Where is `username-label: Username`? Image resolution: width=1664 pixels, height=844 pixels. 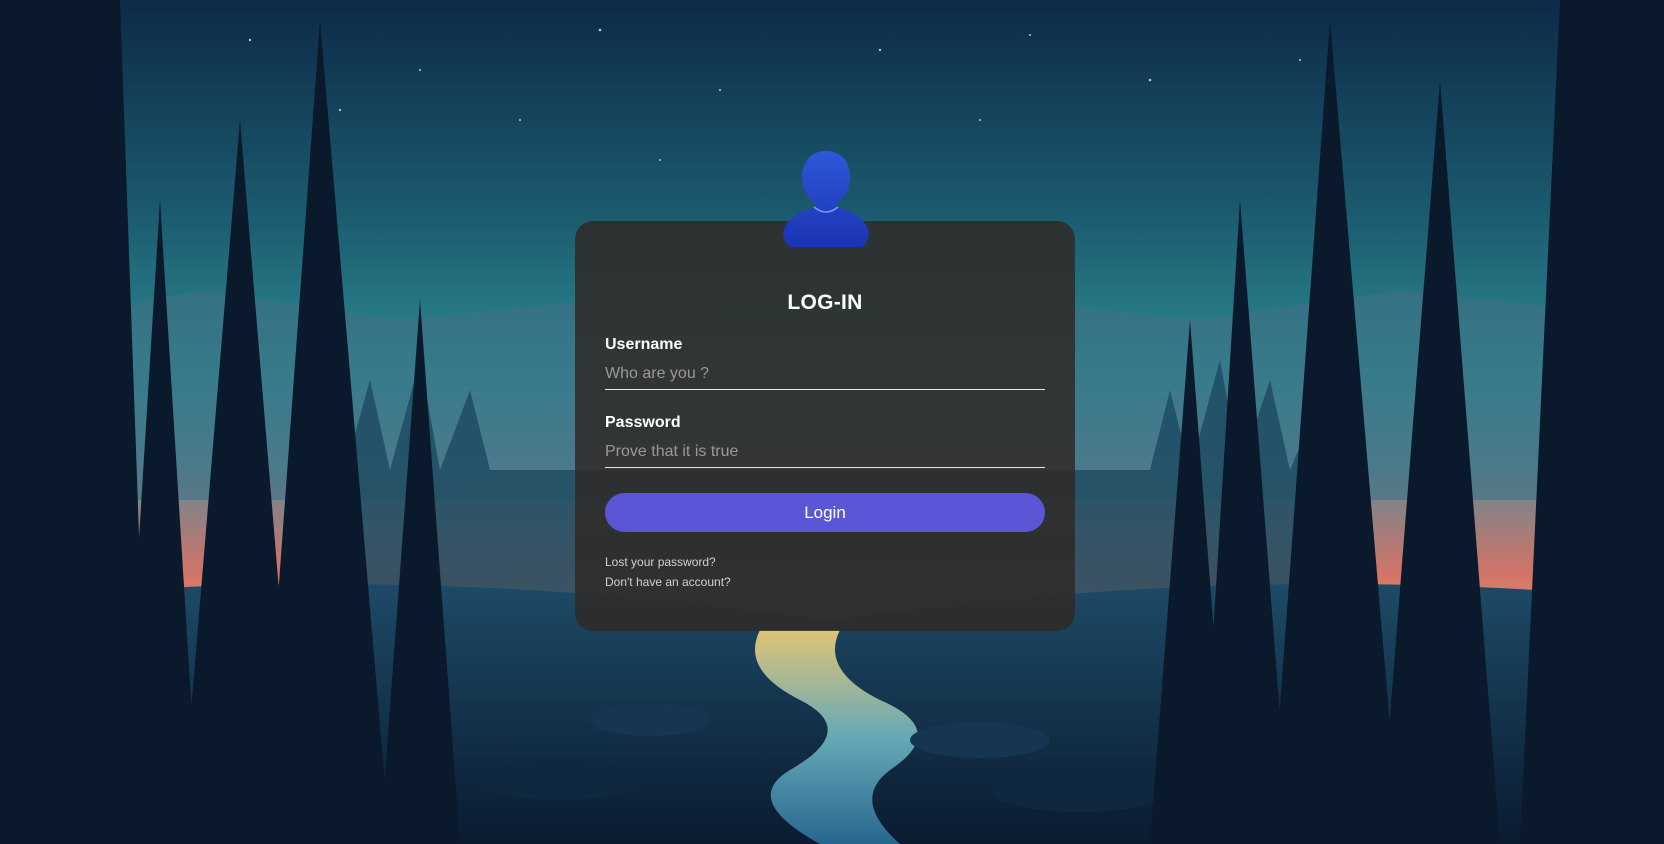
username-label: Username is located at coordinates (644, 344).